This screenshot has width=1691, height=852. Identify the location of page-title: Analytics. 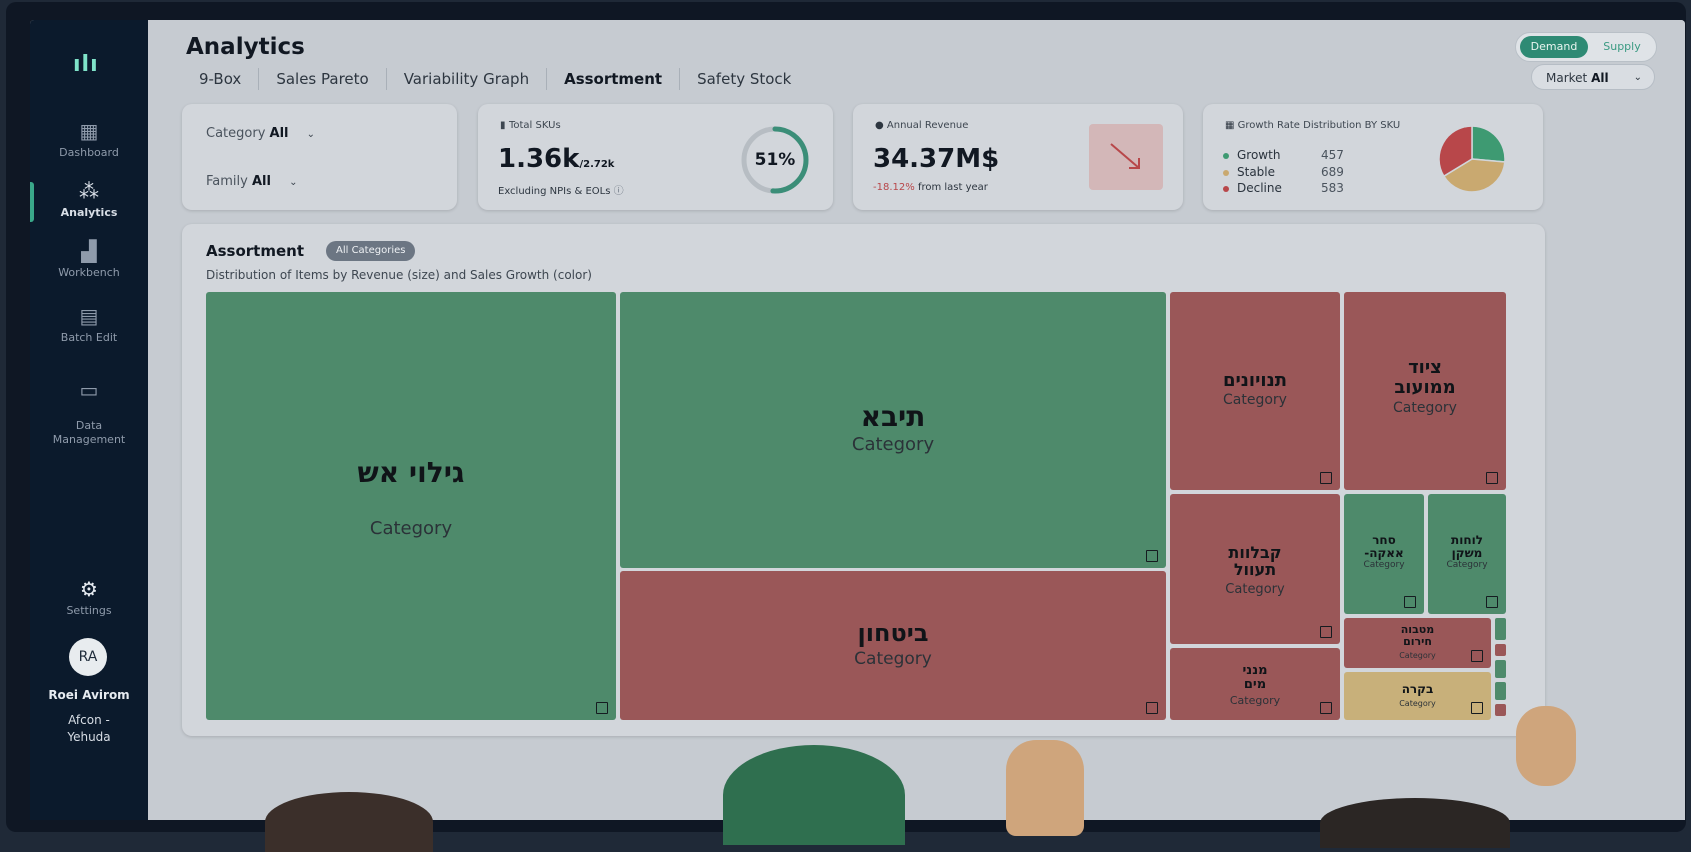
(245, 47).